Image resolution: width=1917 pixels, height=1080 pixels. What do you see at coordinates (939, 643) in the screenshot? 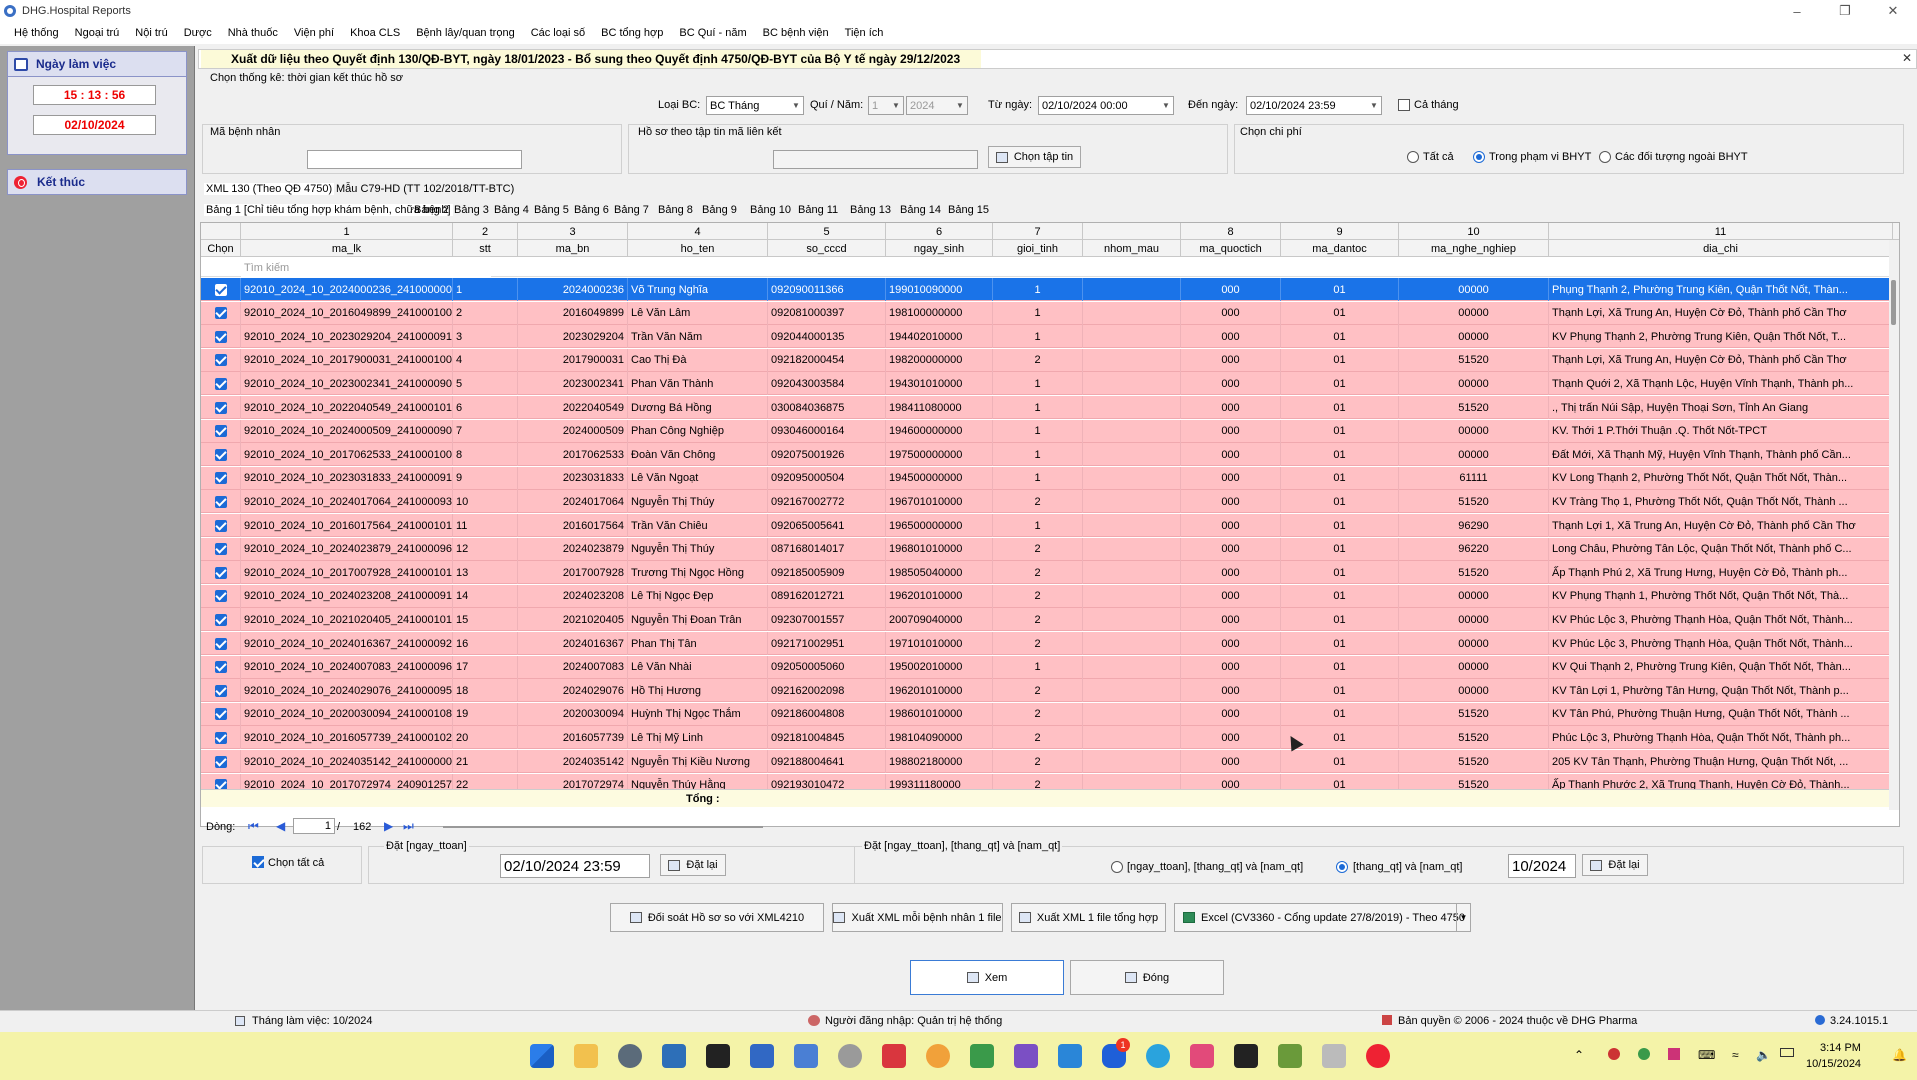
I see `table-cell-ngay-sinh: 197101010000` at bounding box center [939, 643].